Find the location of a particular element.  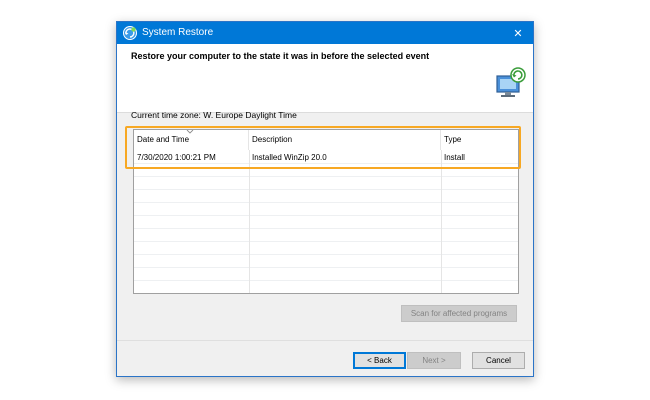

column-header-description-label: Description is located at coordinates (272, 139).